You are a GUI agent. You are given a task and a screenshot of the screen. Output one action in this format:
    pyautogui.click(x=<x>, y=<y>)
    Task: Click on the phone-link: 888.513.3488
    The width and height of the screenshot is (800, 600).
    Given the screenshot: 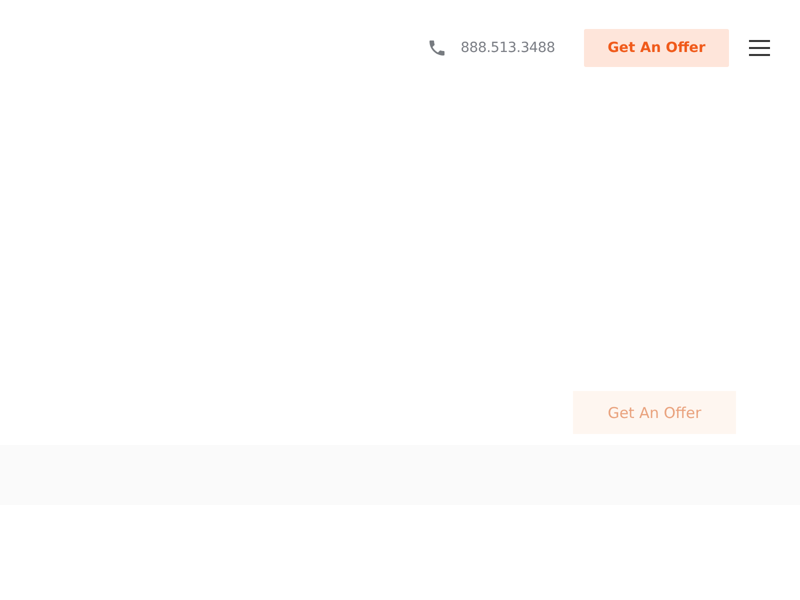 What is the action you would take?
    pyautogui.click(x=507, y=48)
    